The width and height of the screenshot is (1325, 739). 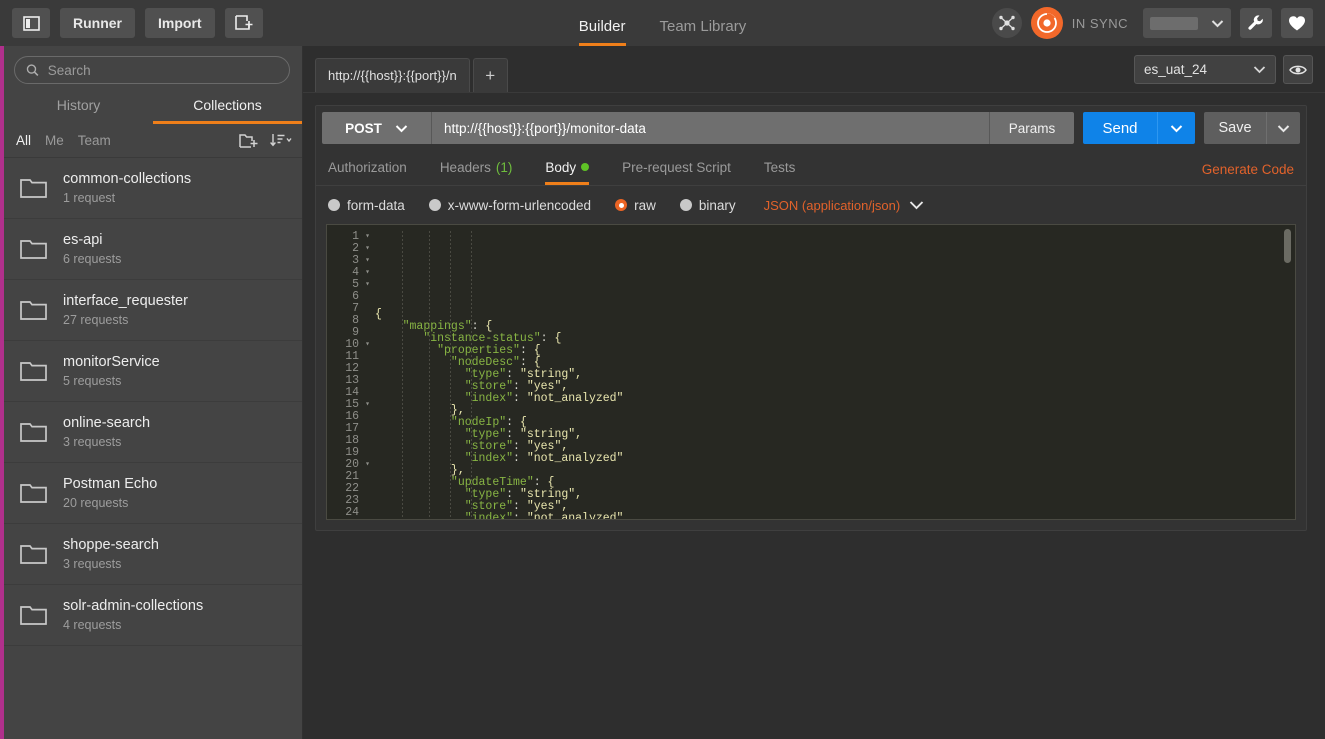 I want to click on tab-tests-label: Tests, so click(x=779, y=167).